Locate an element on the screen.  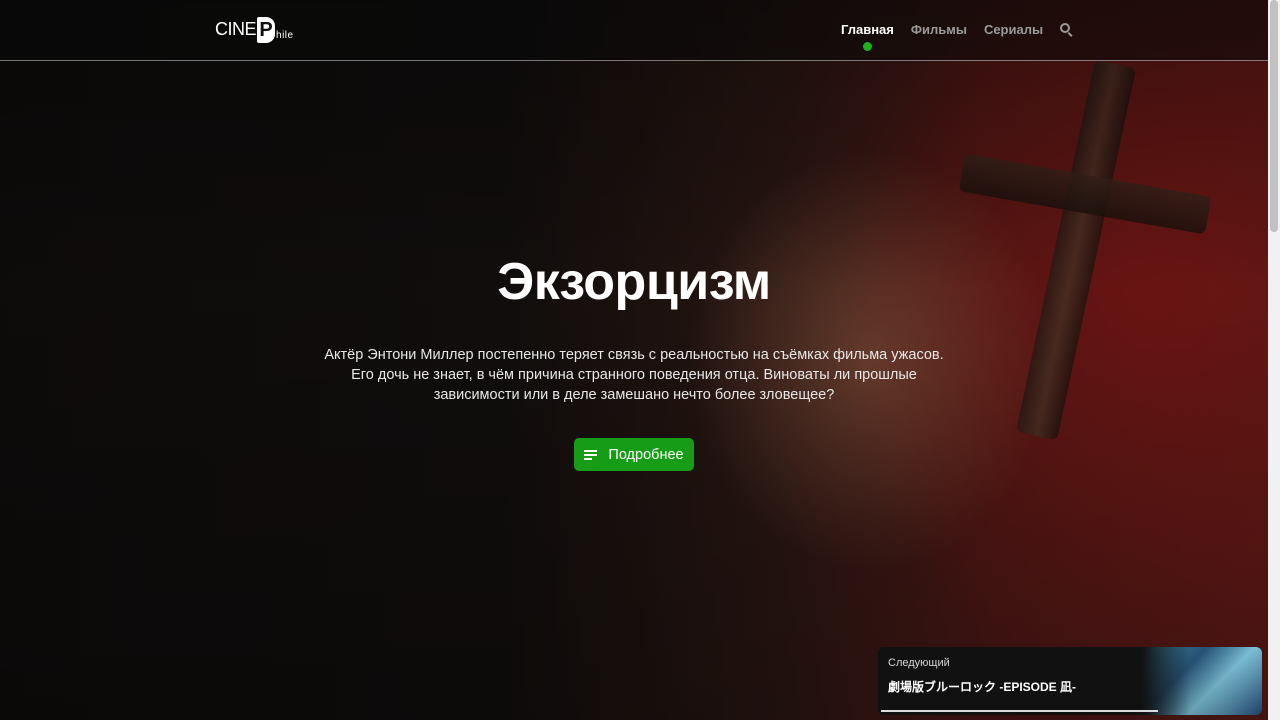
nav-item-home: Главная is located at coordinates (867, 36).